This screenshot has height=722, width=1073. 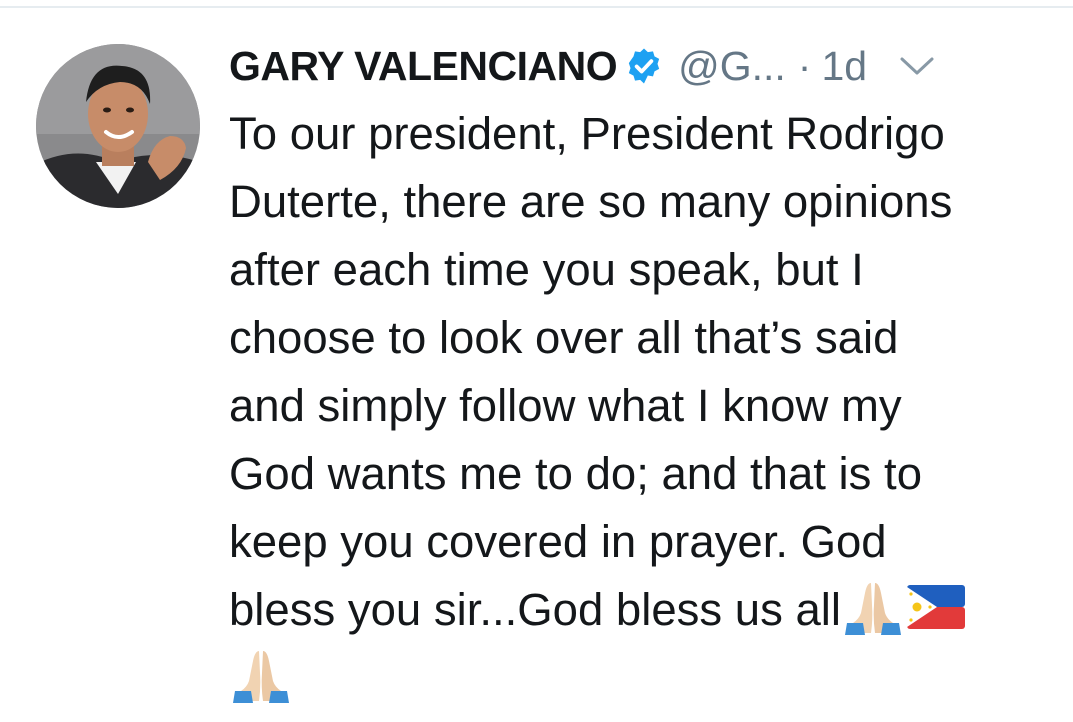 I want to click on tweet-text-line: God wants me to do; and that is to, so click(x=576, y=473).